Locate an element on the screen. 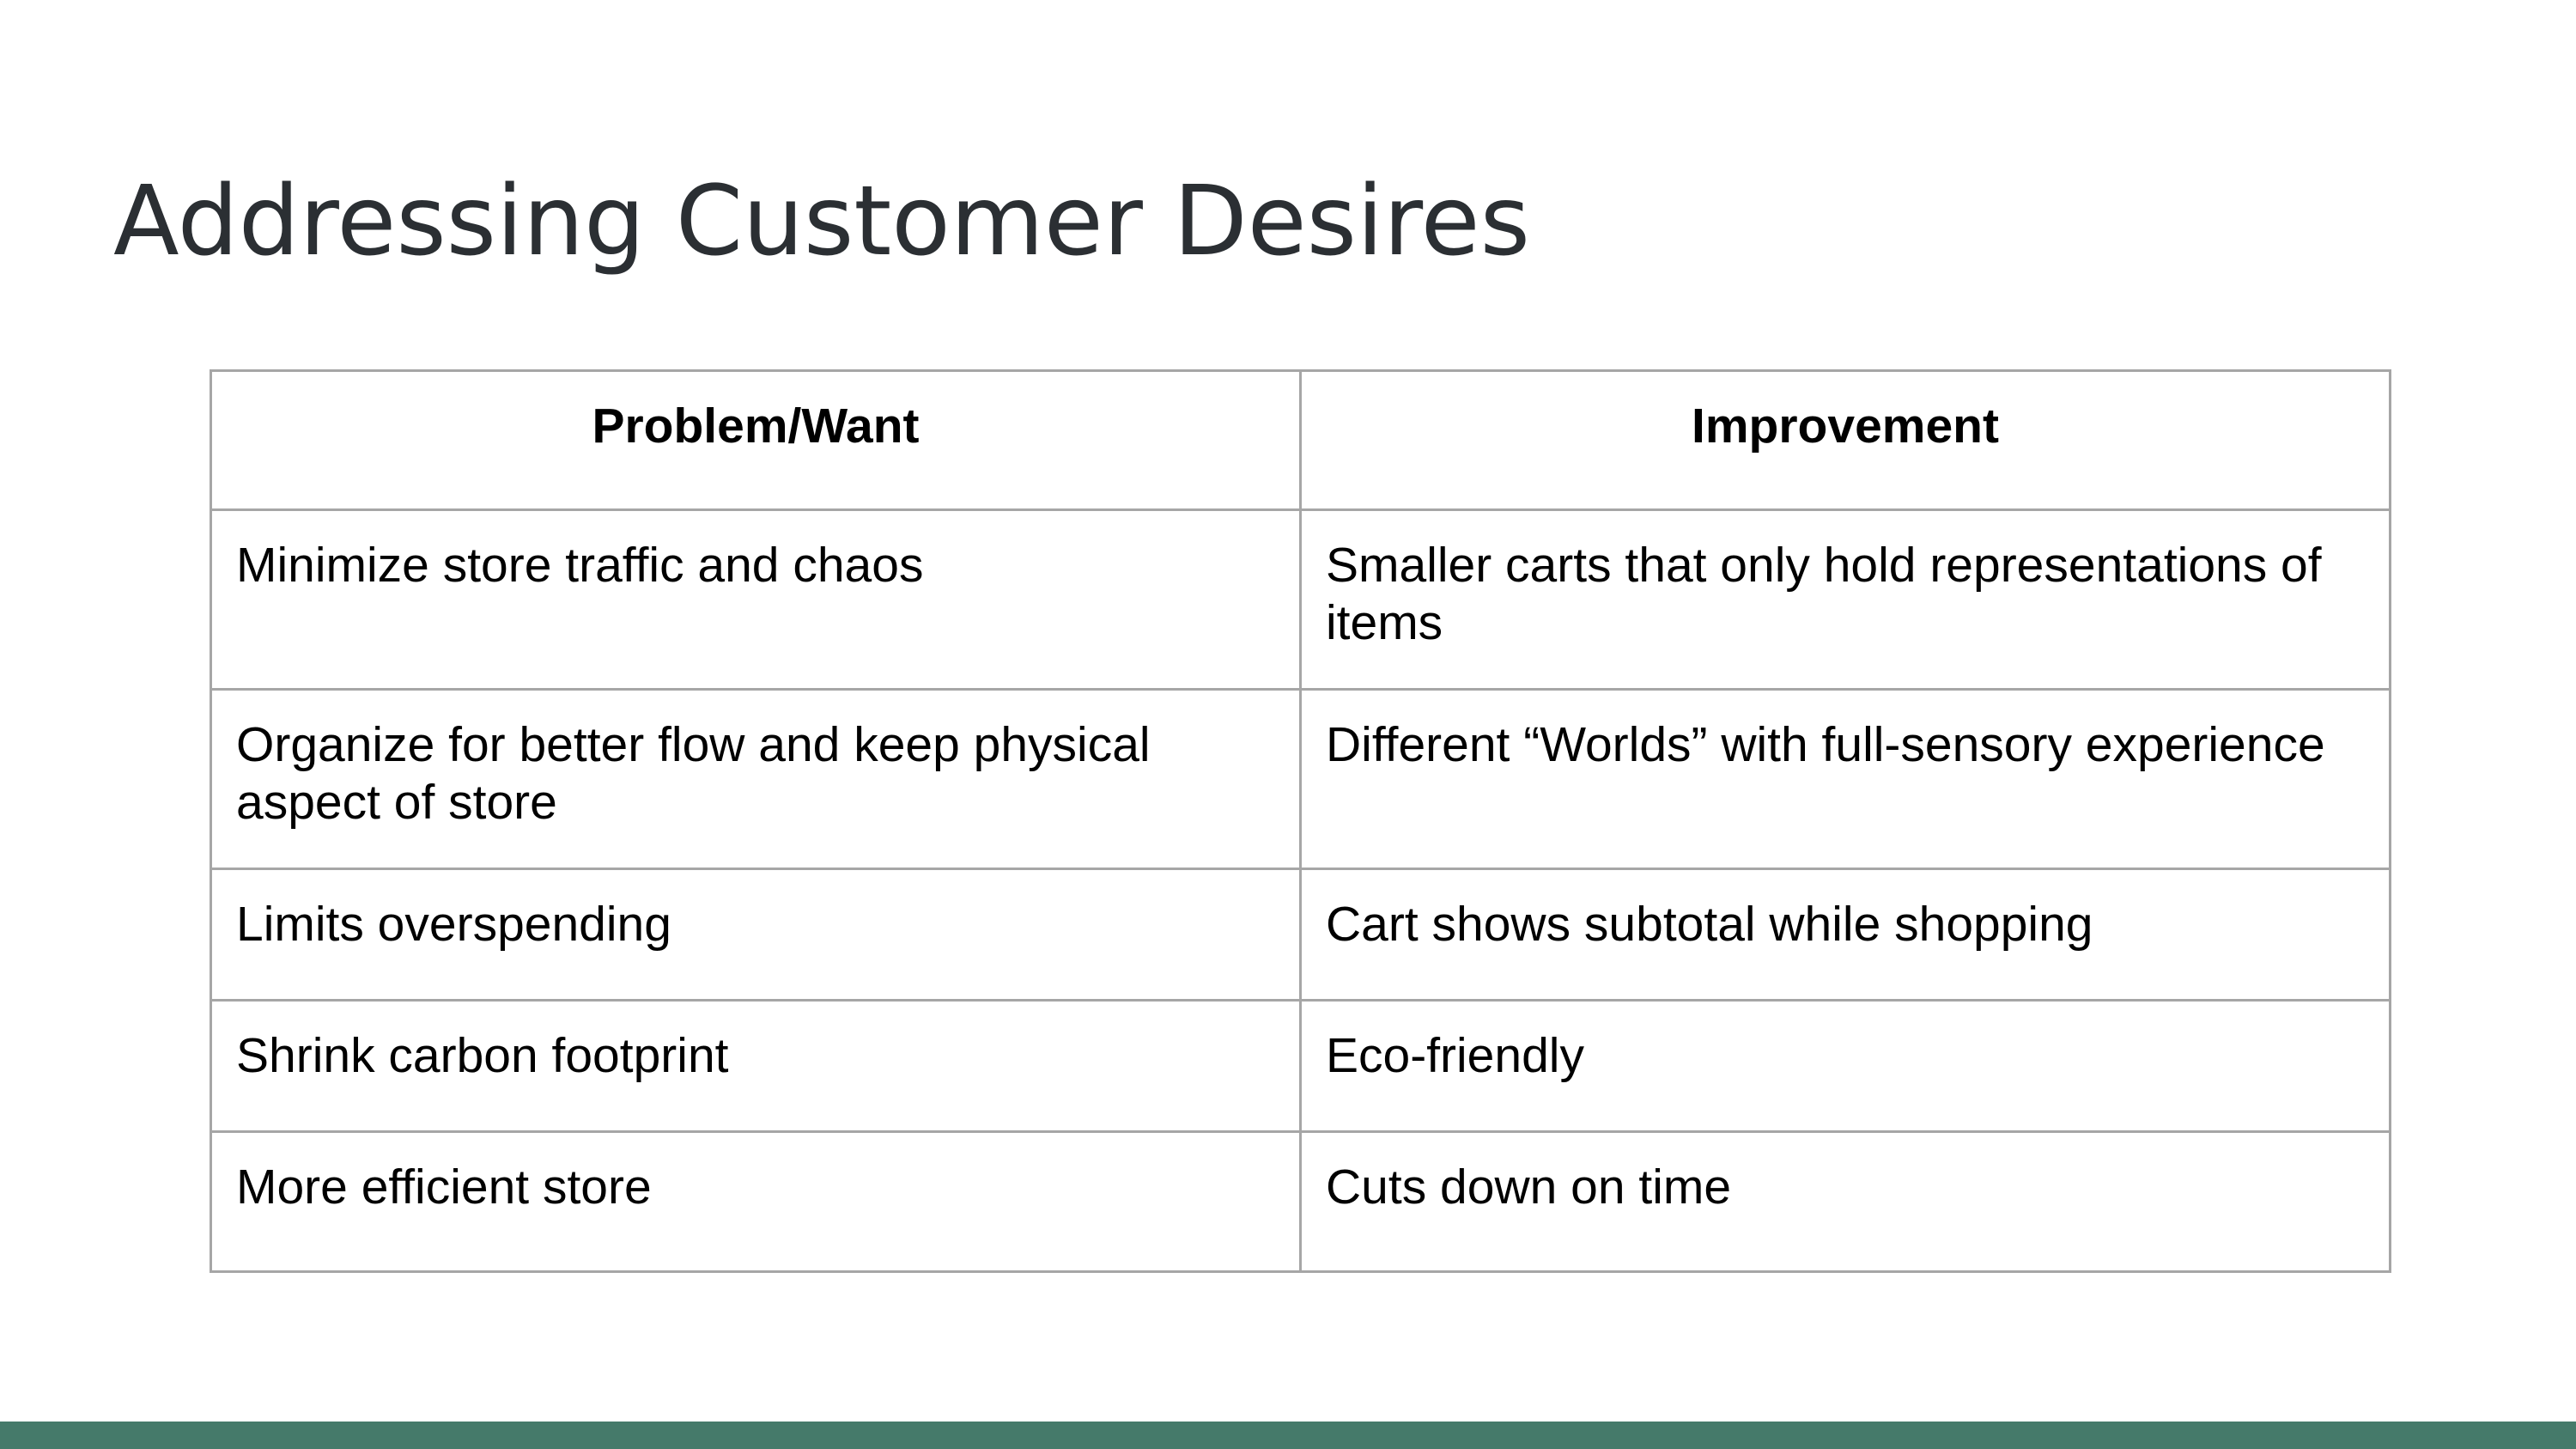  problem-cell: Shrink carbon footprint is located at coordinates (756, 1066).